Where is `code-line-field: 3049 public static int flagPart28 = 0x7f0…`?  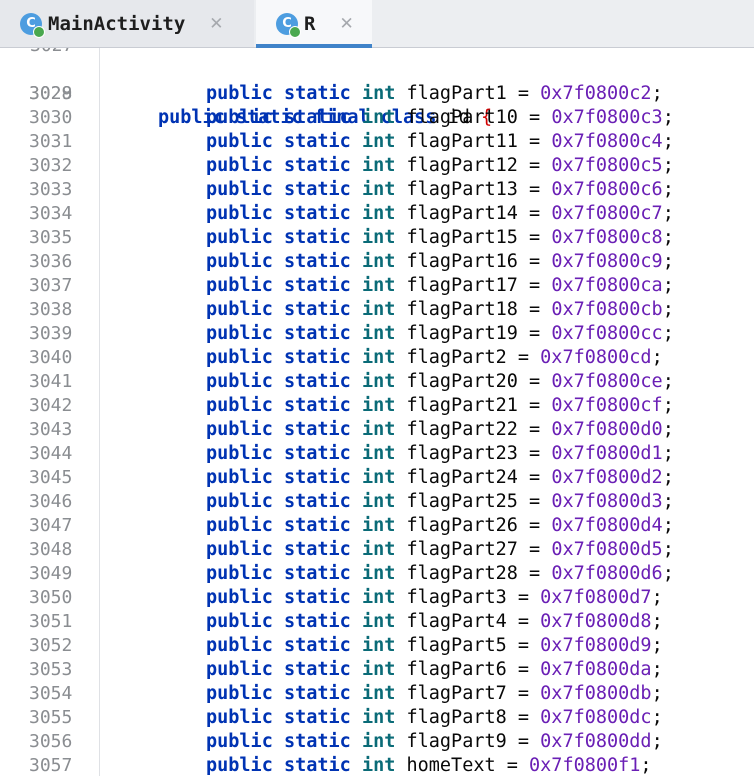 code-line-field: 3049 public static int flagPart28 = 0x7f0… is located at coordinates (377, 574).